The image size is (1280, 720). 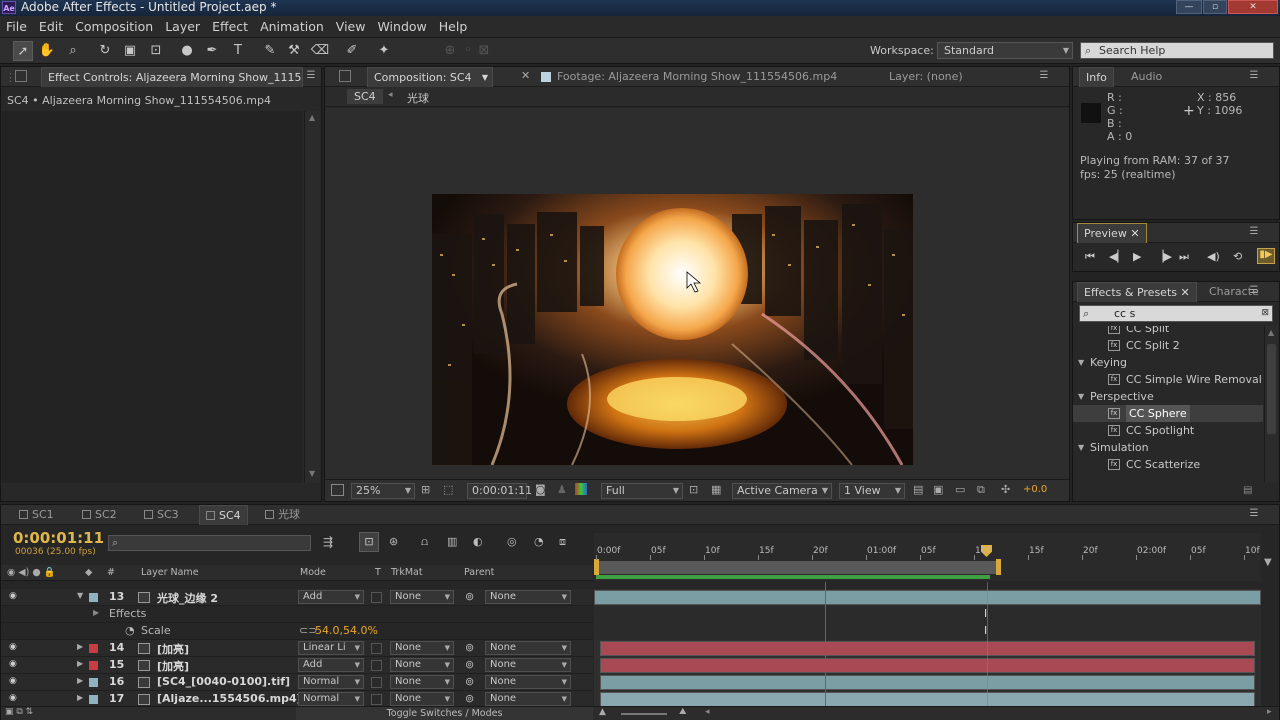 What do you see at coordinates (425, 489) in the screenshot?
I see `fit-icon: ⊞` at bounding box center [425, 489].